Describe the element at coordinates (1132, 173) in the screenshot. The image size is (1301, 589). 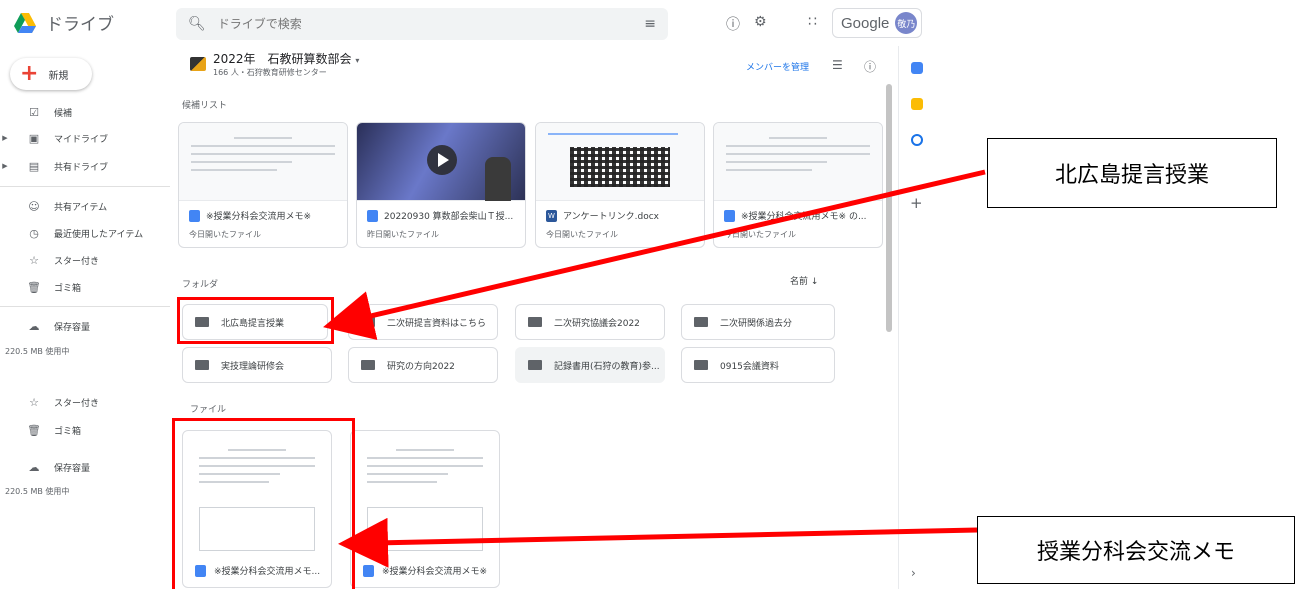
I see `callout-folder: 北広島提言授業` at that location.